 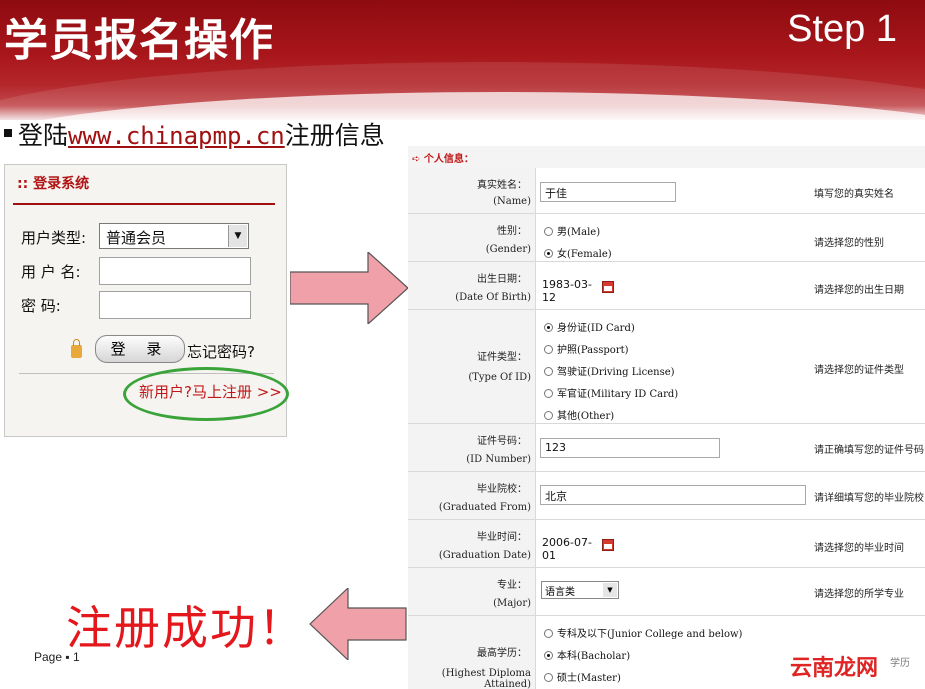 I want to click on watermark-logo: 云南龙网, so click(x=849, y=664).